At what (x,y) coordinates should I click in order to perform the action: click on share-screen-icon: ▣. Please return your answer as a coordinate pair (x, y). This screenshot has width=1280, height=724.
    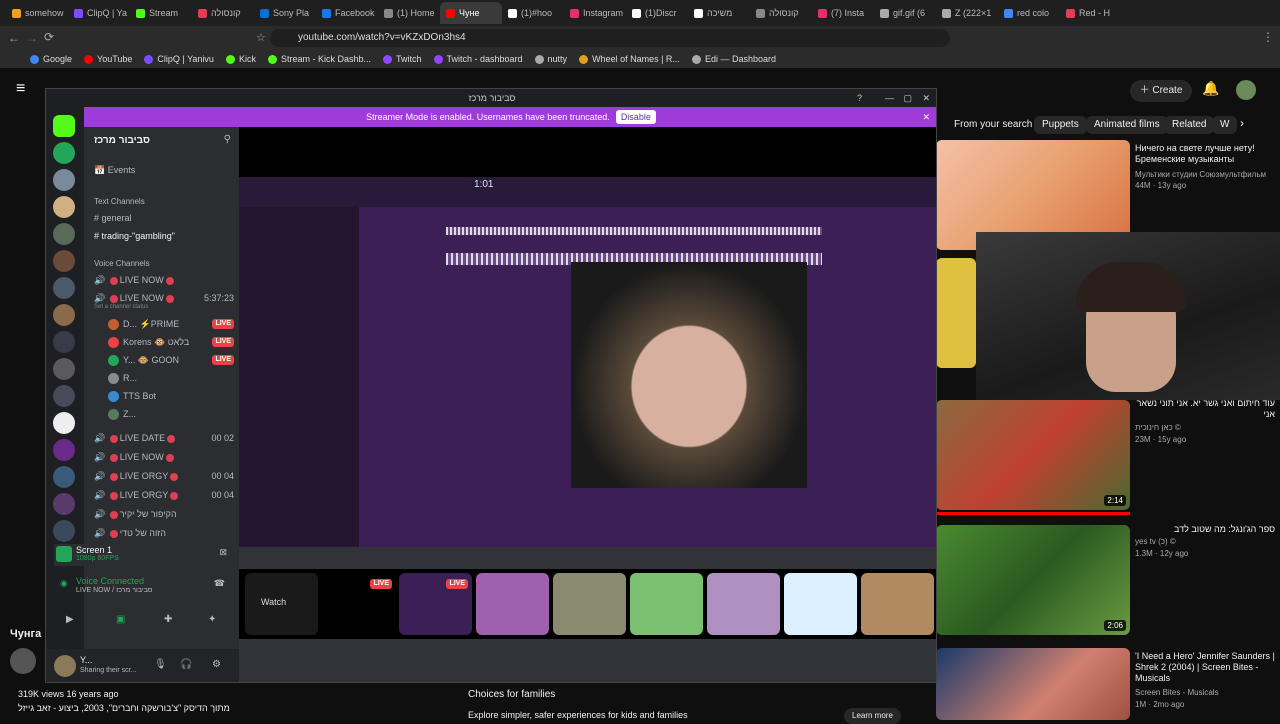
    Looking at the image, I should click on (120, 619).